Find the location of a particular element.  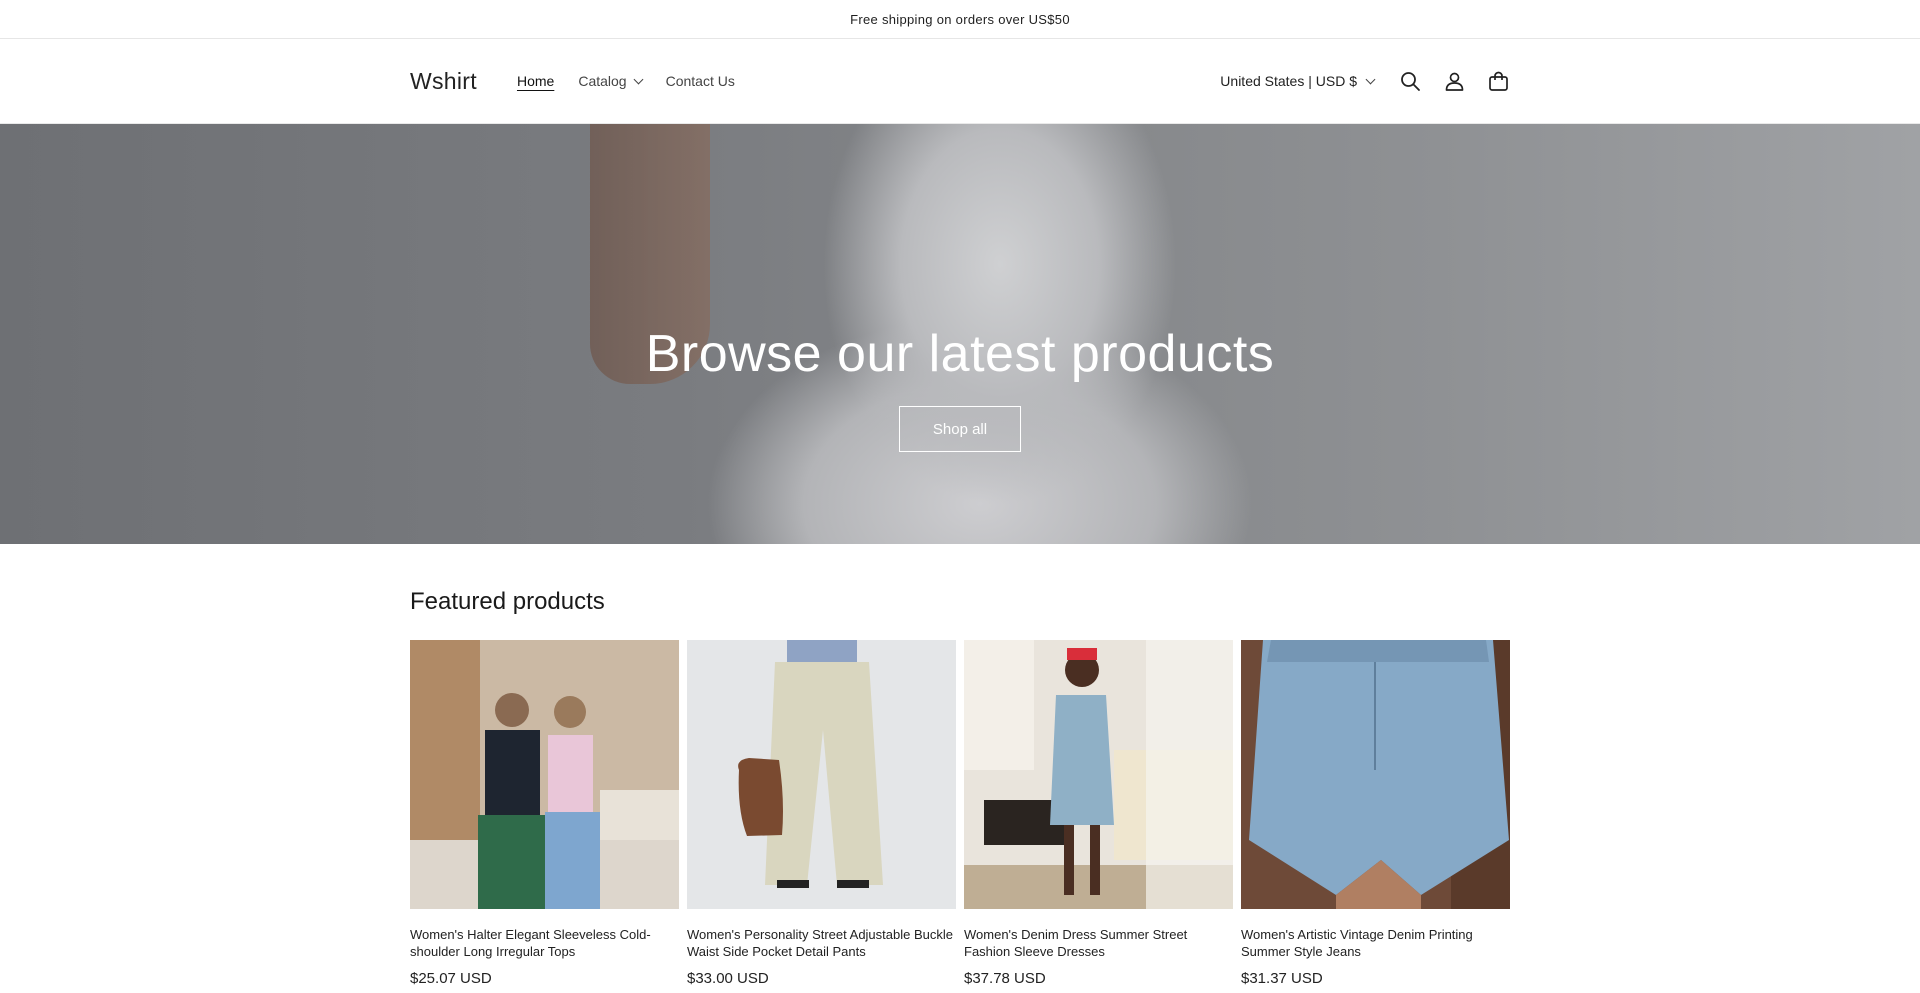

search-icon is located at coordinates (1410, 81).